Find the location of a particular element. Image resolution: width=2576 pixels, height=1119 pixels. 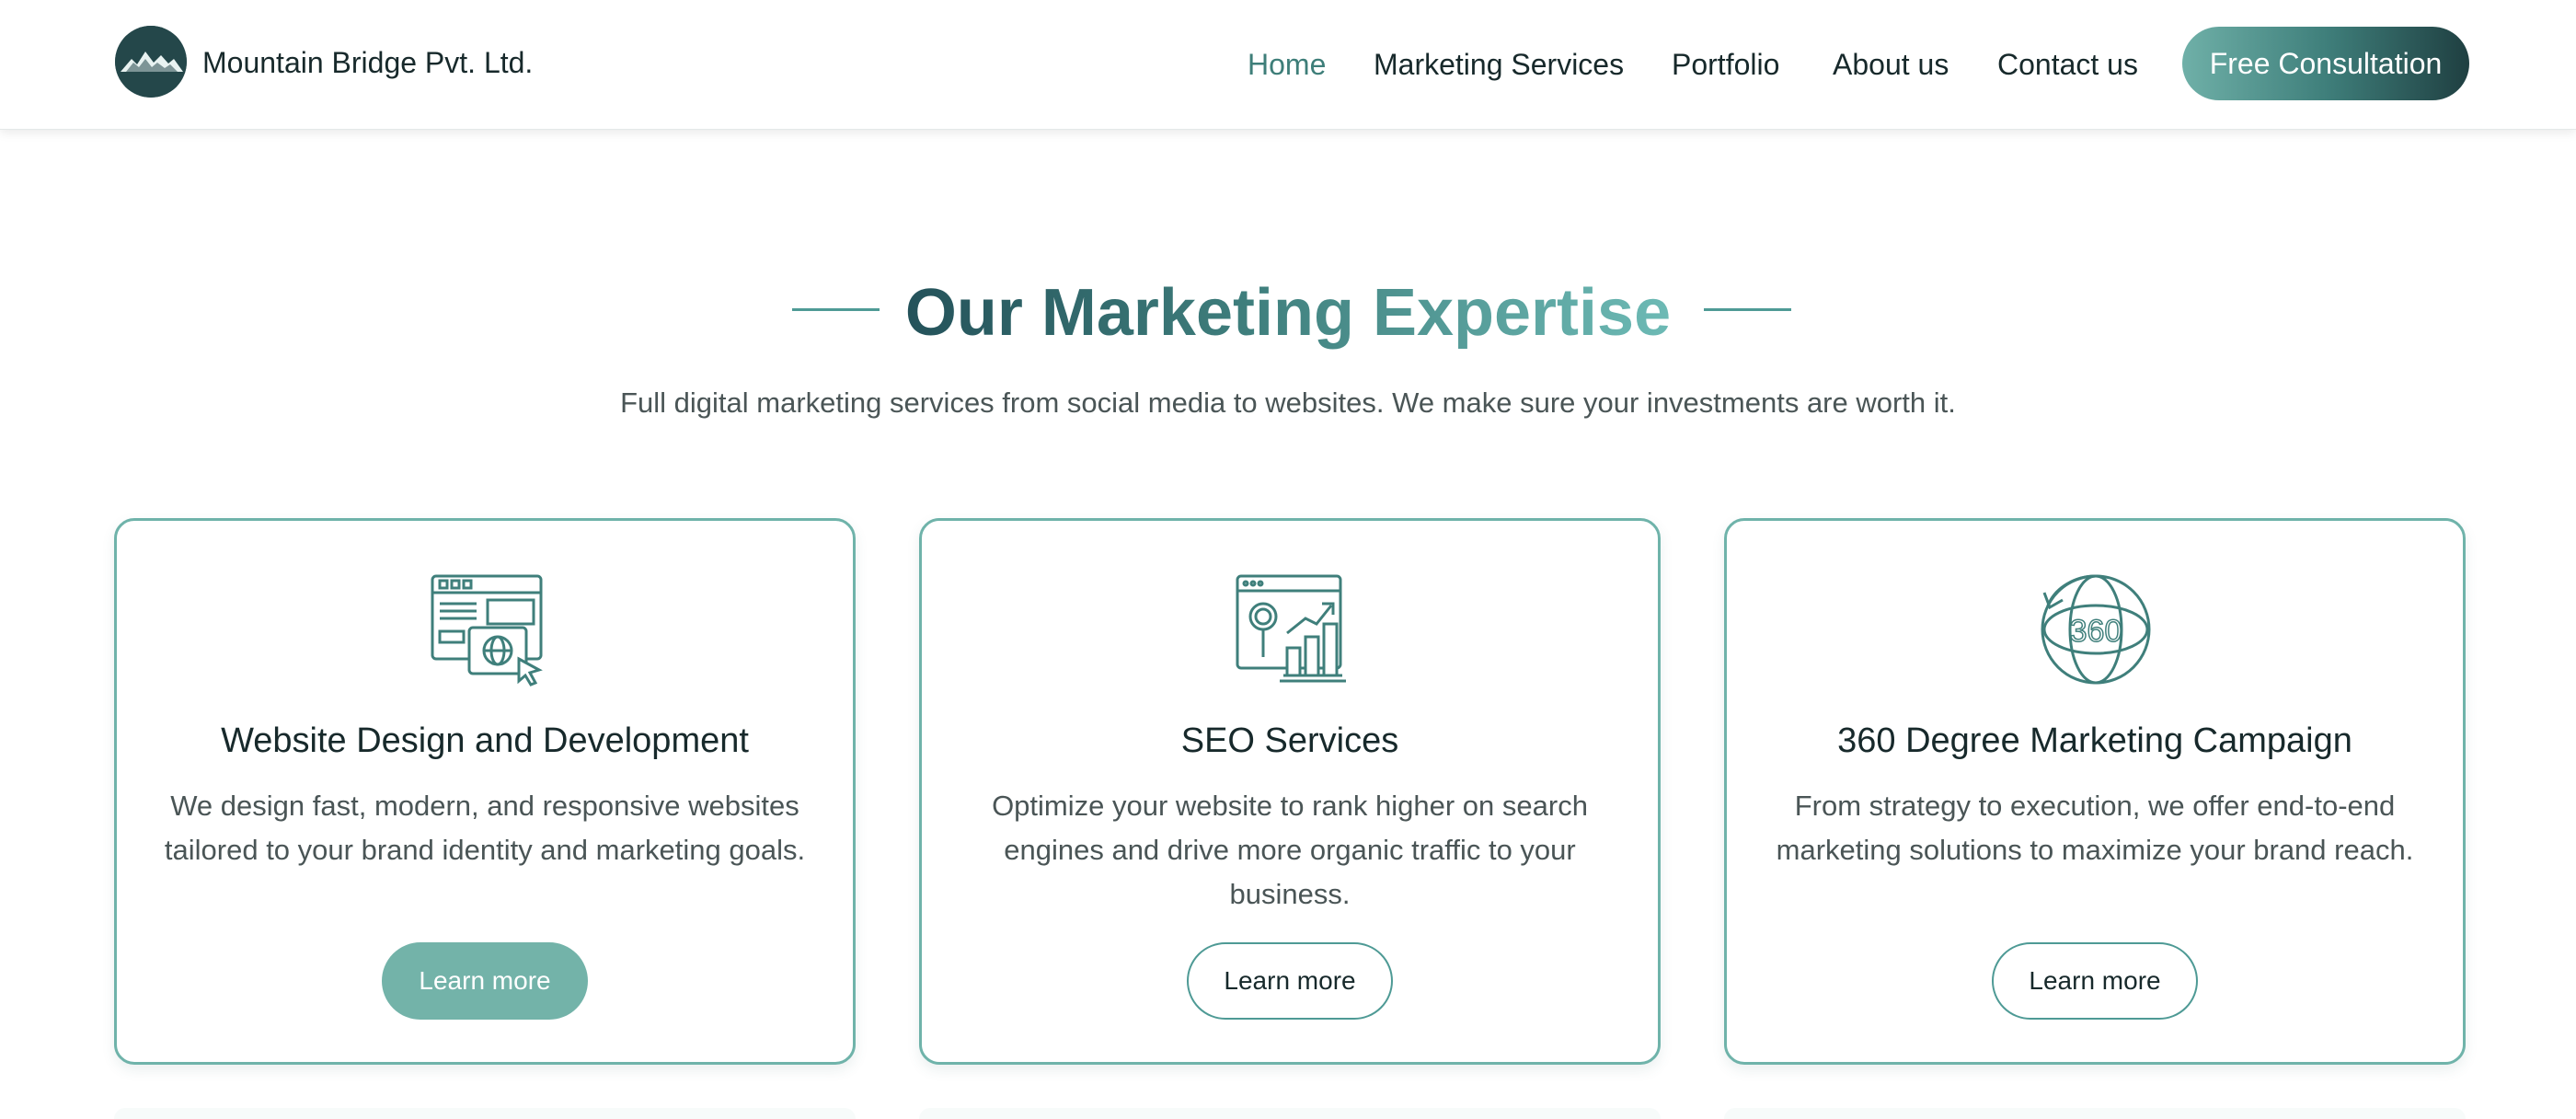

nav-item-portfolio: Portfolio is located at coordinates (1725, 65).